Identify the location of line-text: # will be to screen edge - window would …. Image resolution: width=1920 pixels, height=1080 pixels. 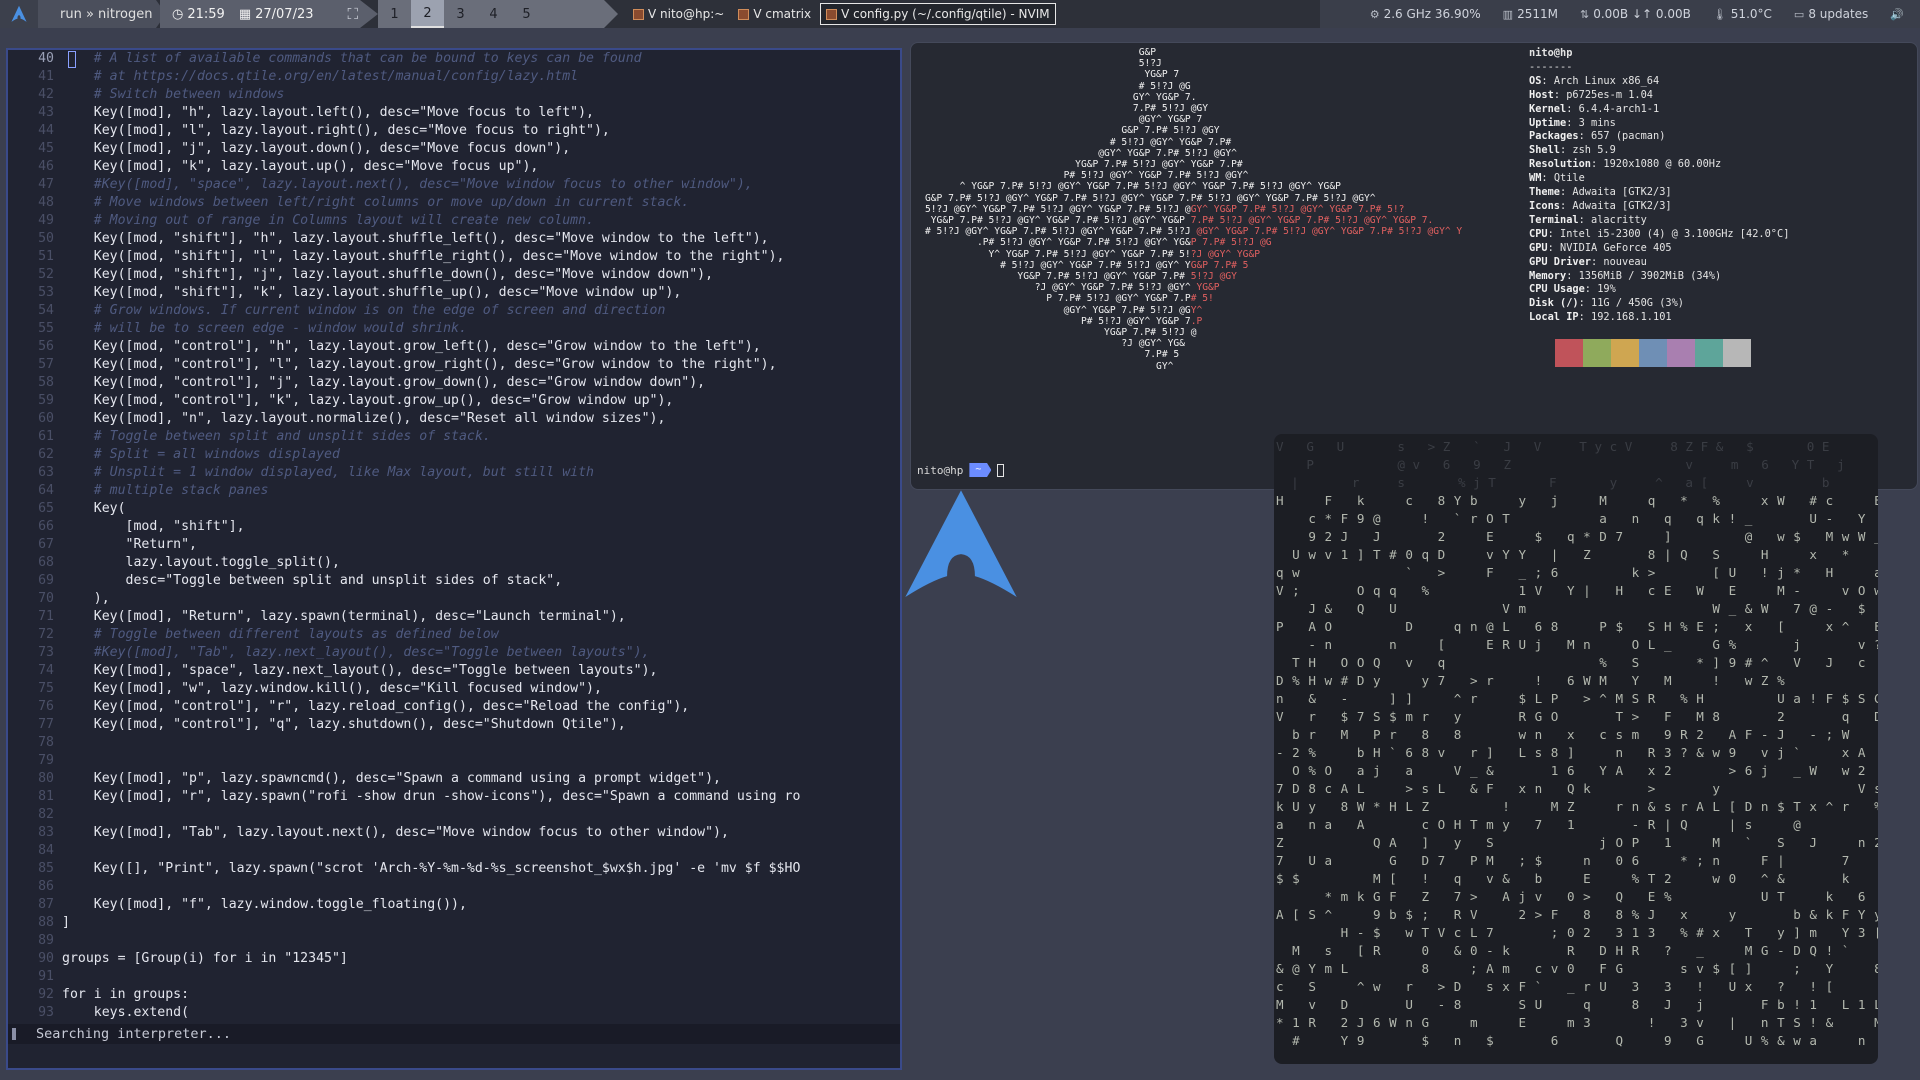
(264, 328).